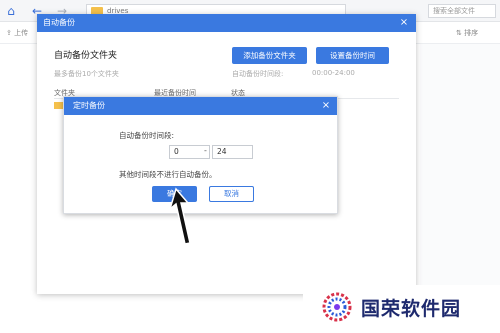 This screenshot has height=333, width=500. I want to click on pointer-arrow-icon, so click(179, 216).